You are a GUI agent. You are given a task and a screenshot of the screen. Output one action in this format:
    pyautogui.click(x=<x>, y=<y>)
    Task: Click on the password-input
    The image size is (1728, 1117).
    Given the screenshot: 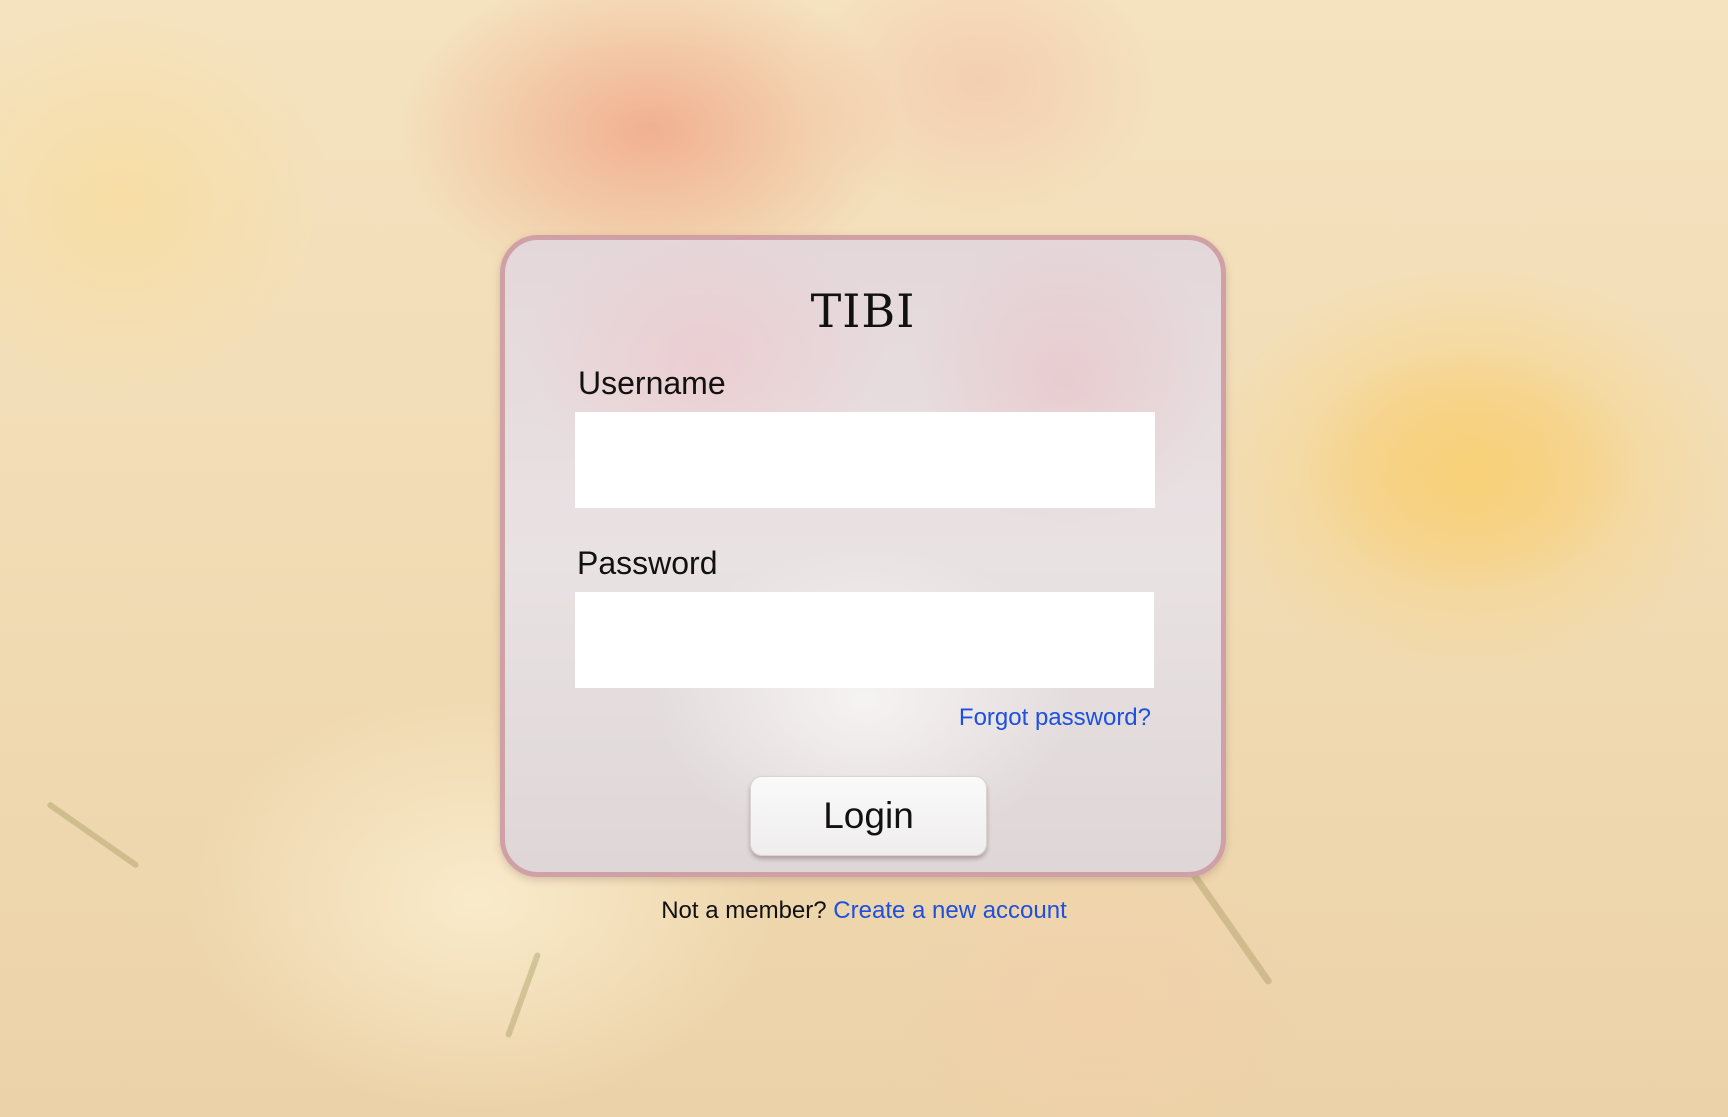 What is the action you would take?
    pyautogui.click(x=864, y=640)
    